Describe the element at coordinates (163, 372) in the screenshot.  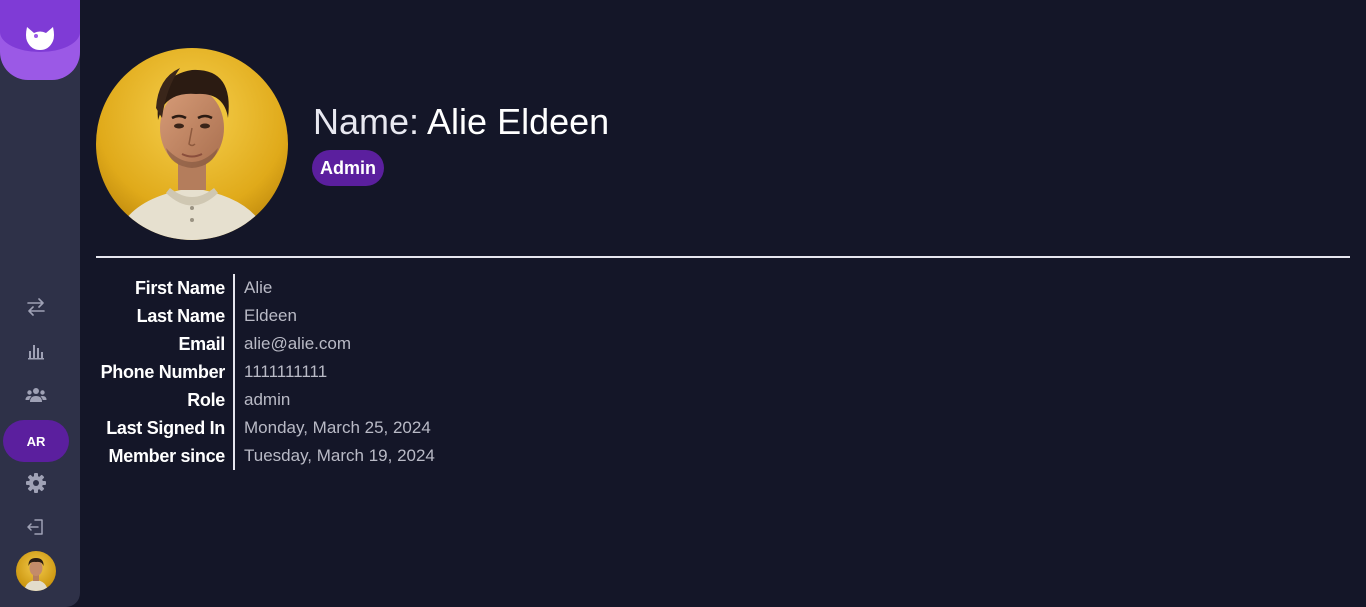
I see `detail-label: Phone Number` at that location.